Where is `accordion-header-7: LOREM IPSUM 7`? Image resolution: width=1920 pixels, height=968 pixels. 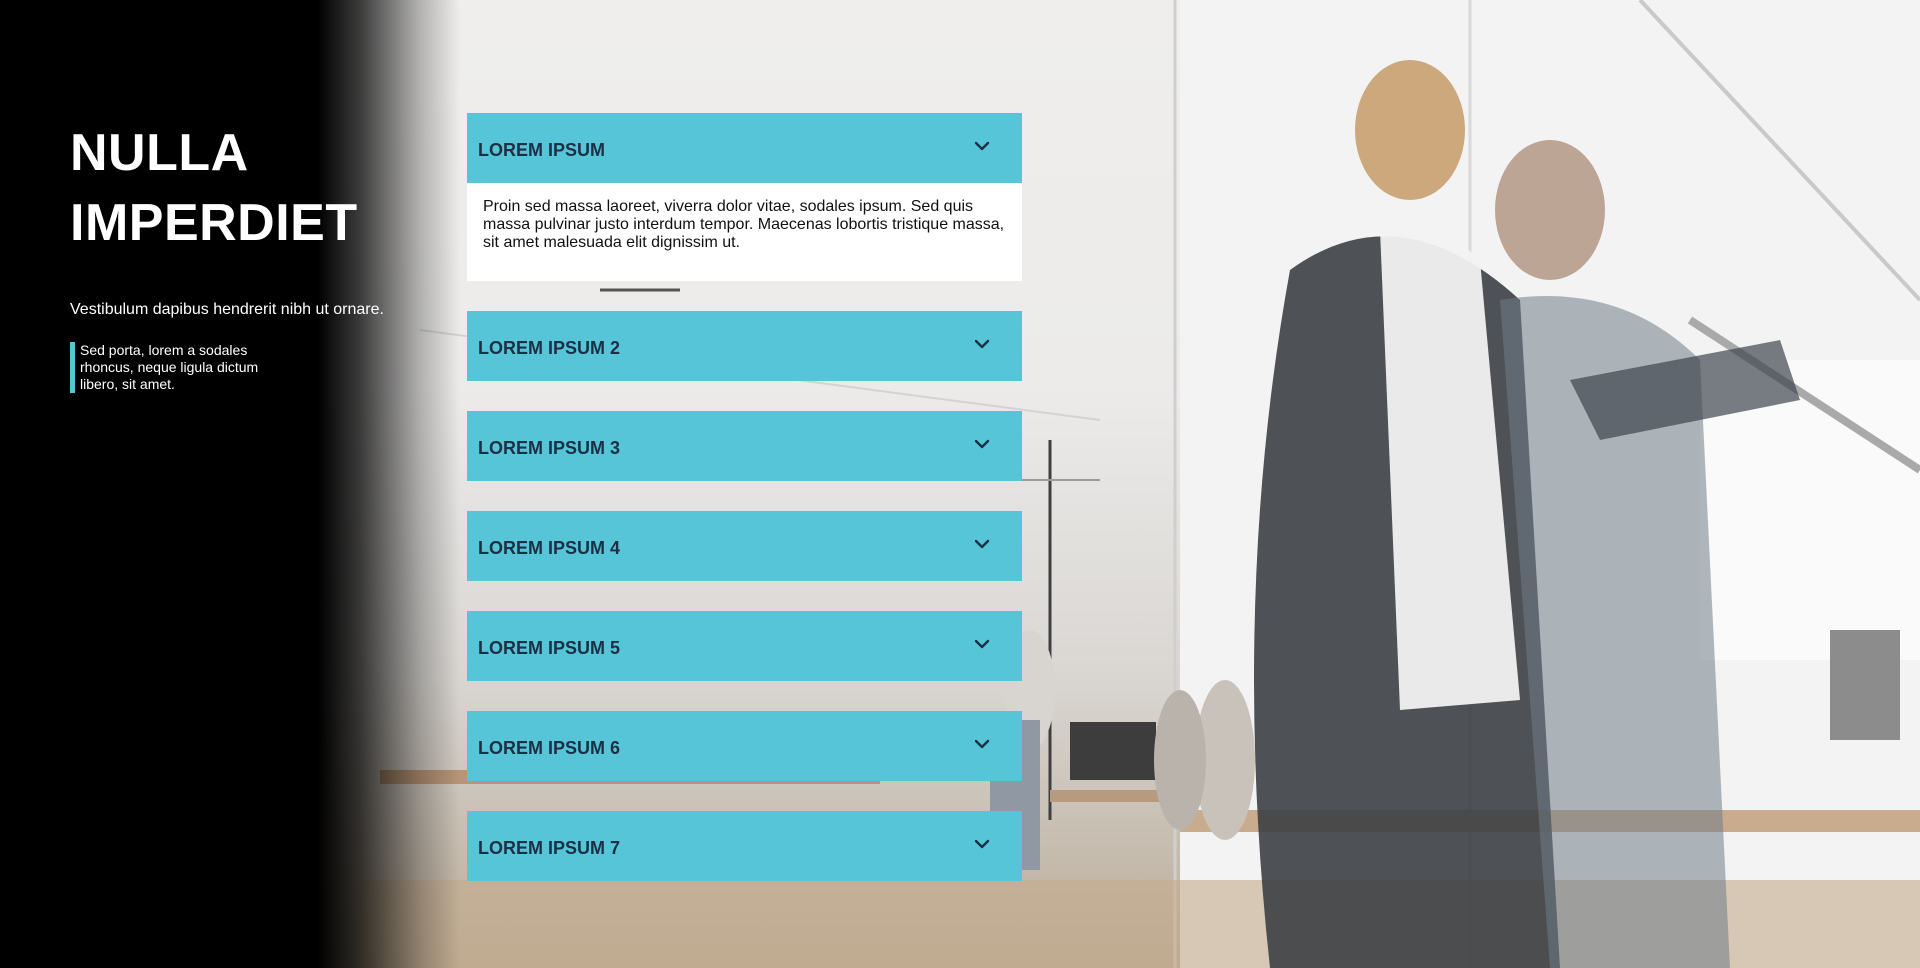 accordion-header-7: LOREM IPSUM 7 is located at coordinates (744, 846).